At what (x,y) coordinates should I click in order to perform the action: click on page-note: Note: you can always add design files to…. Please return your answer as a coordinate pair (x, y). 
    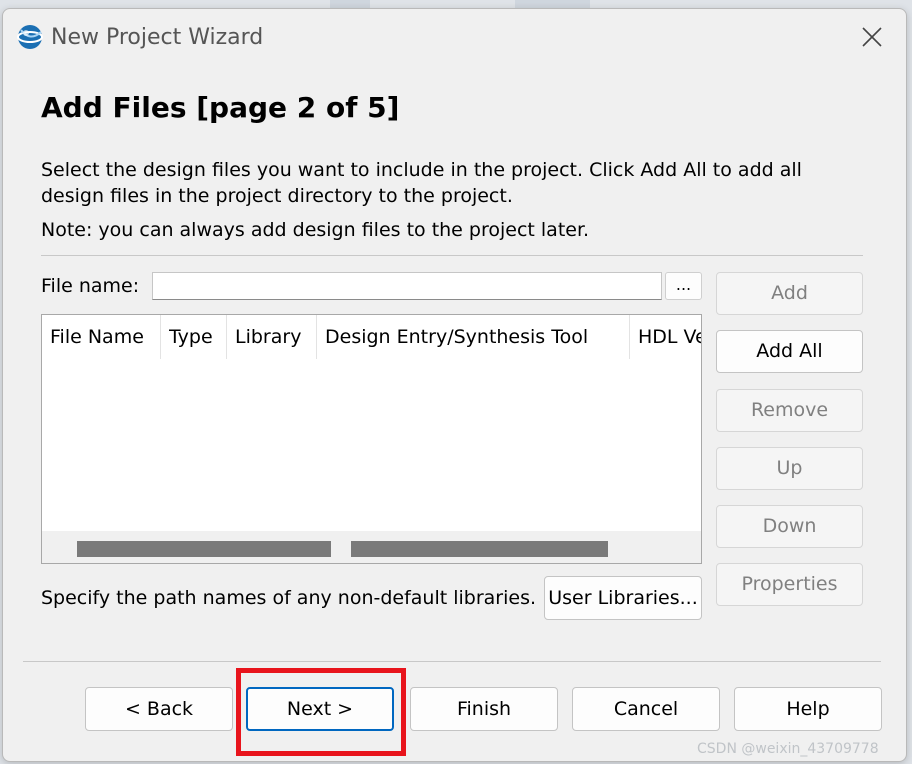
    Looking at the image, I should click on (315, 230).